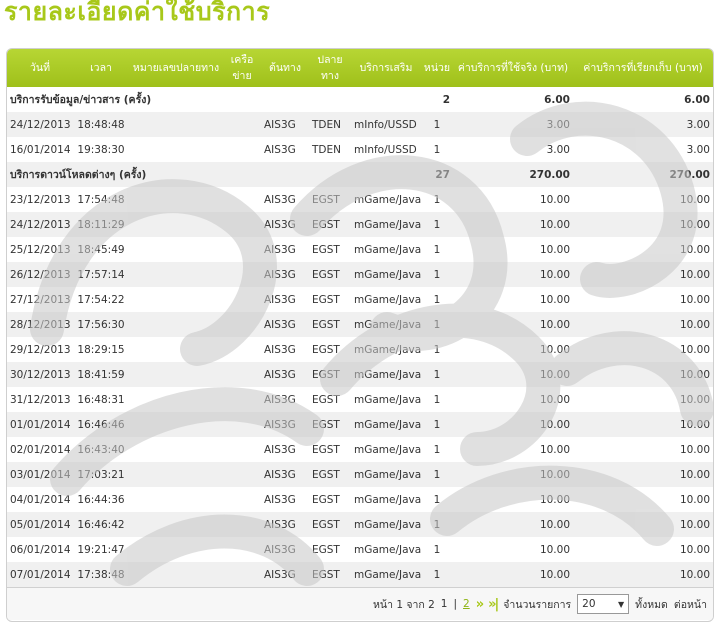  What do you see at coordinates (101, 224) in the screenshot?
I see `cell-time: 18:11:29` at bounding box center [101, 224].